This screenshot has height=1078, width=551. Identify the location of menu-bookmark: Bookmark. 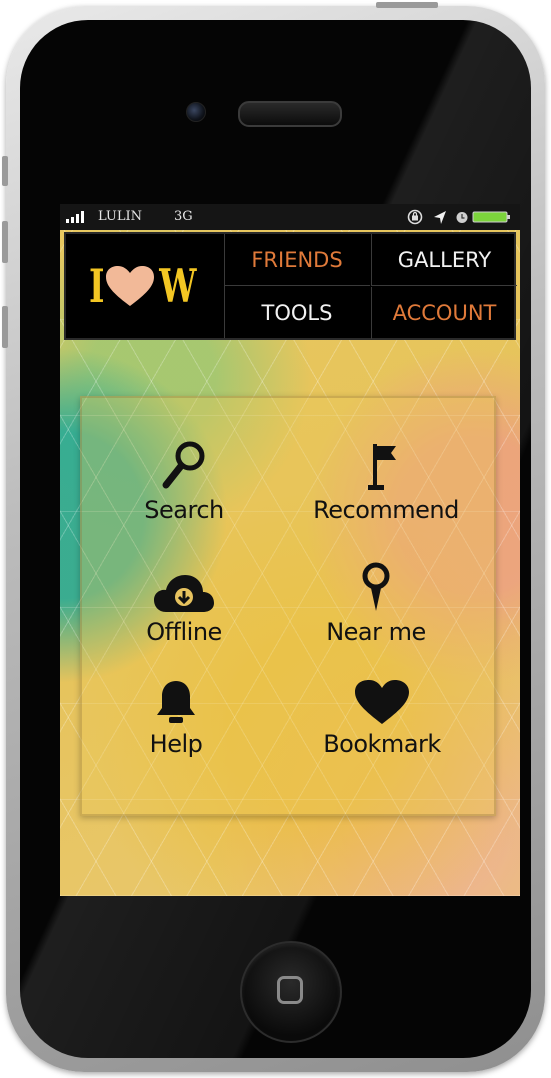
(382, 714).